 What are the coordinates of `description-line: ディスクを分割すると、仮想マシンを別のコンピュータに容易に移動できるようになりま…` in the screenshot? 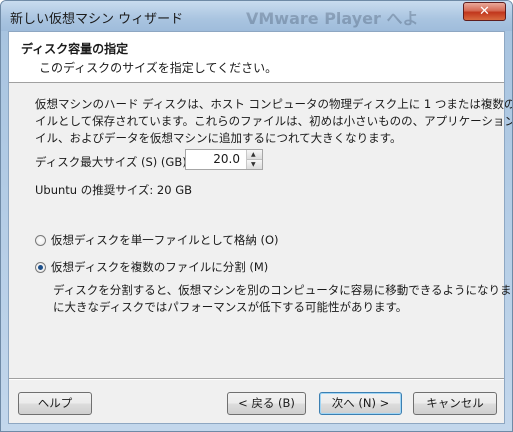 It's located at (282, 290).